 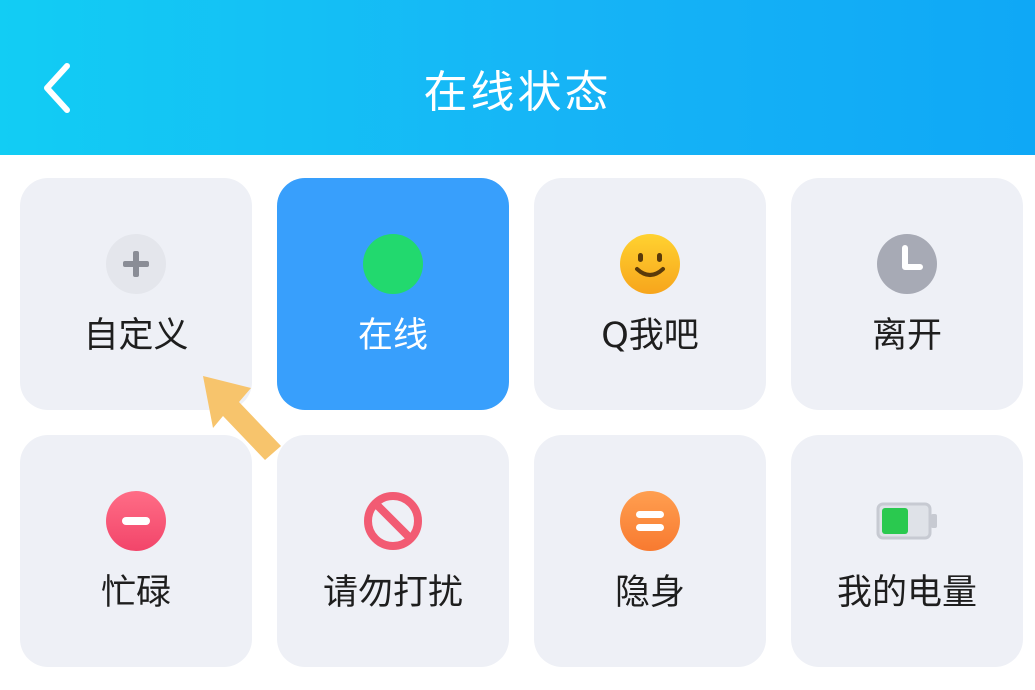 What do you see at coordinates (907, 551) in the screenshot?
I see `status-option-my-battery: 我的电量` at bounding box center [907, 551].